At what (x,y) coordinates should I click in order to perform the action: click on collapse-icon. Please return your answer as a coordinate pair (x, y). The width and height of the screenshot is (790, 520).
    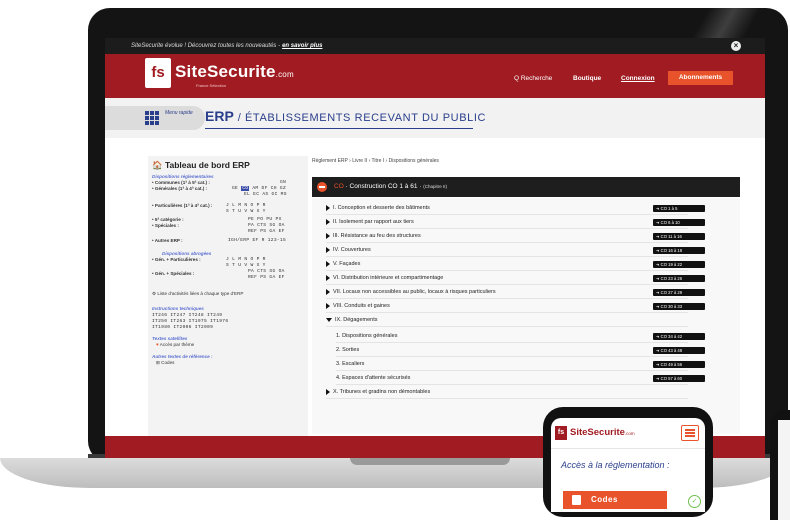
    Looking at the image, I should click on (322, 187).